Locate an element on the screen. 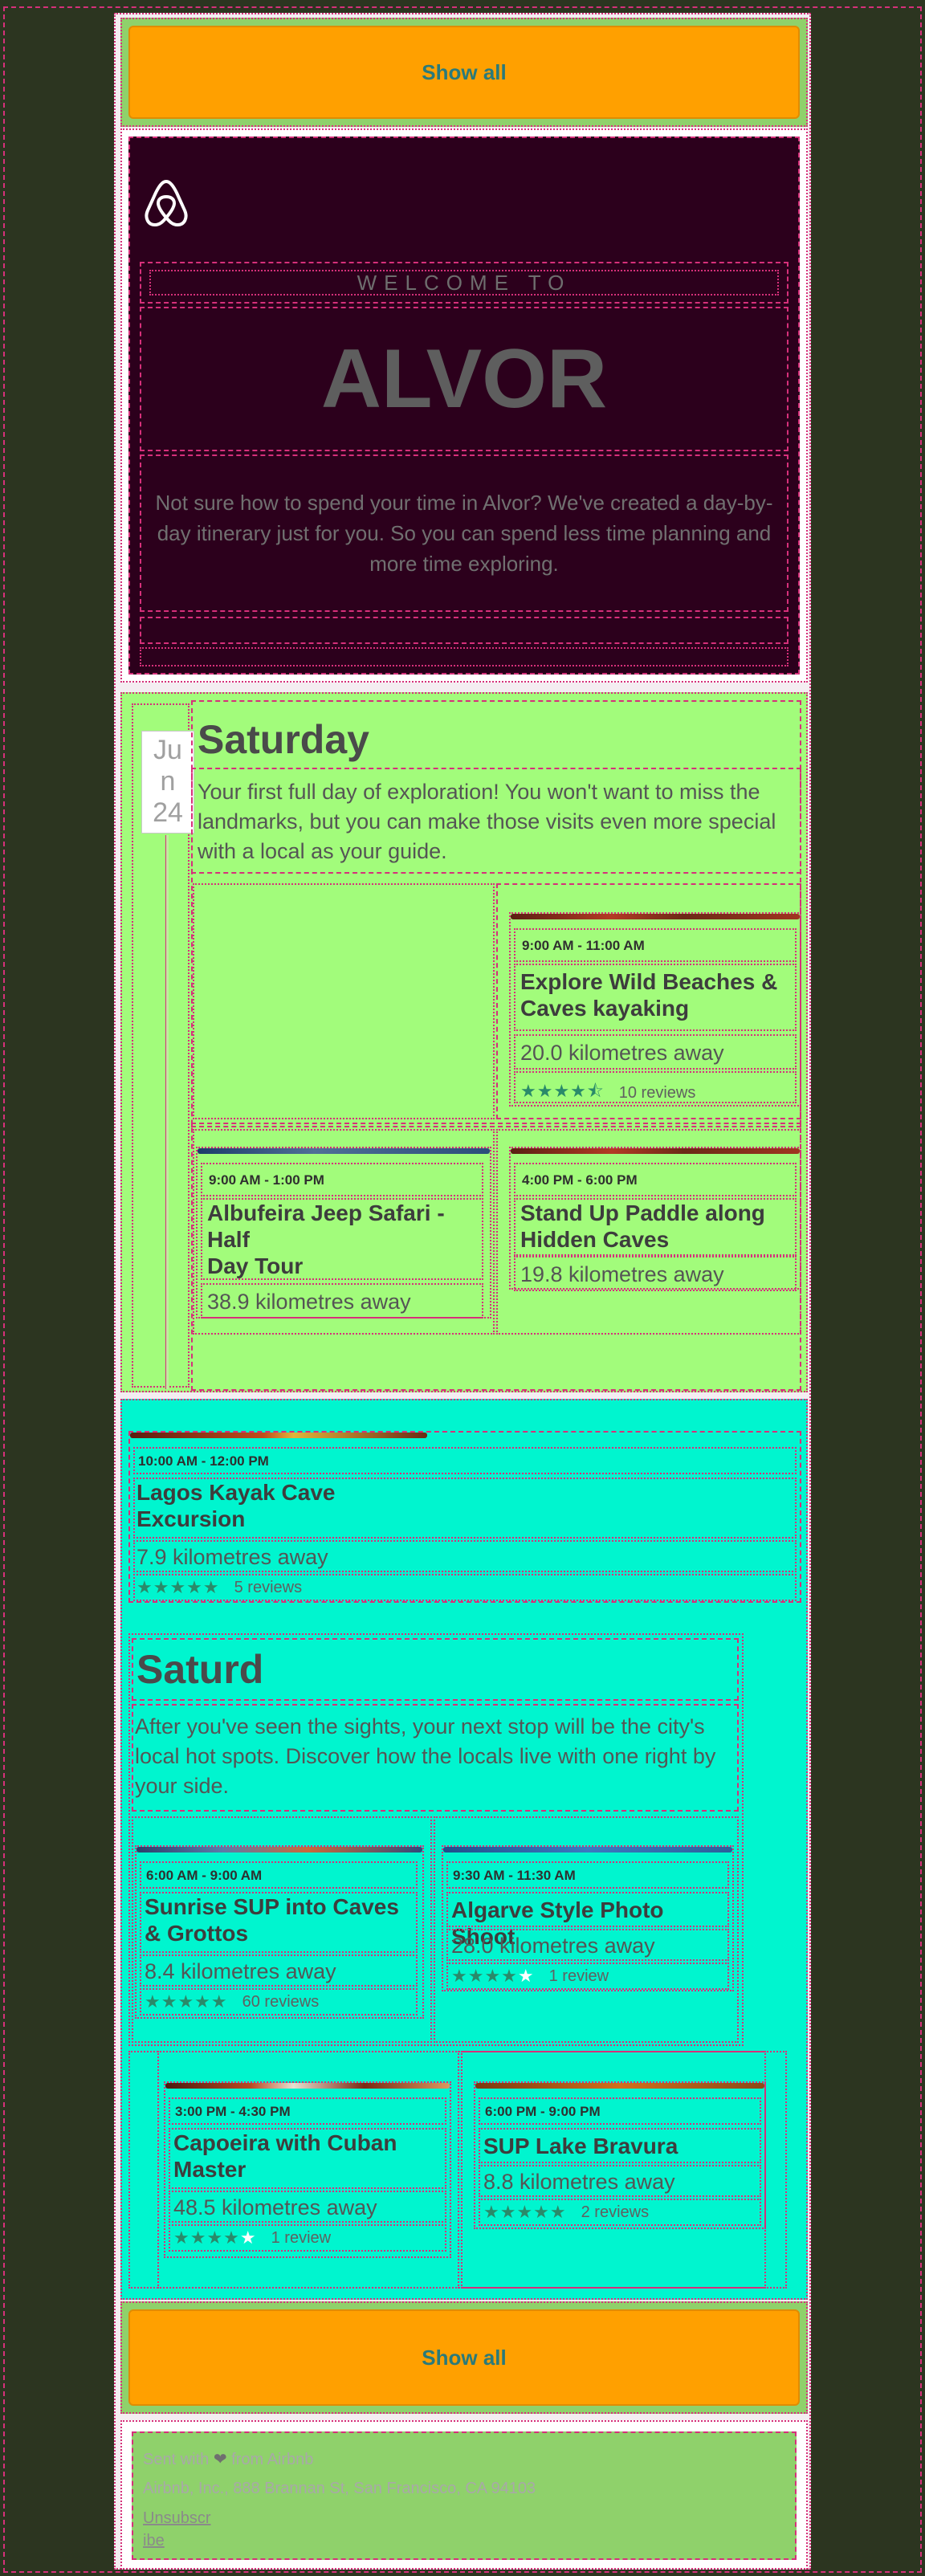 Image resolution: width=925 pixels, height=2576 pixels. activity-distance: 38.9 kilometres away is located at coordinates (309, 1302).